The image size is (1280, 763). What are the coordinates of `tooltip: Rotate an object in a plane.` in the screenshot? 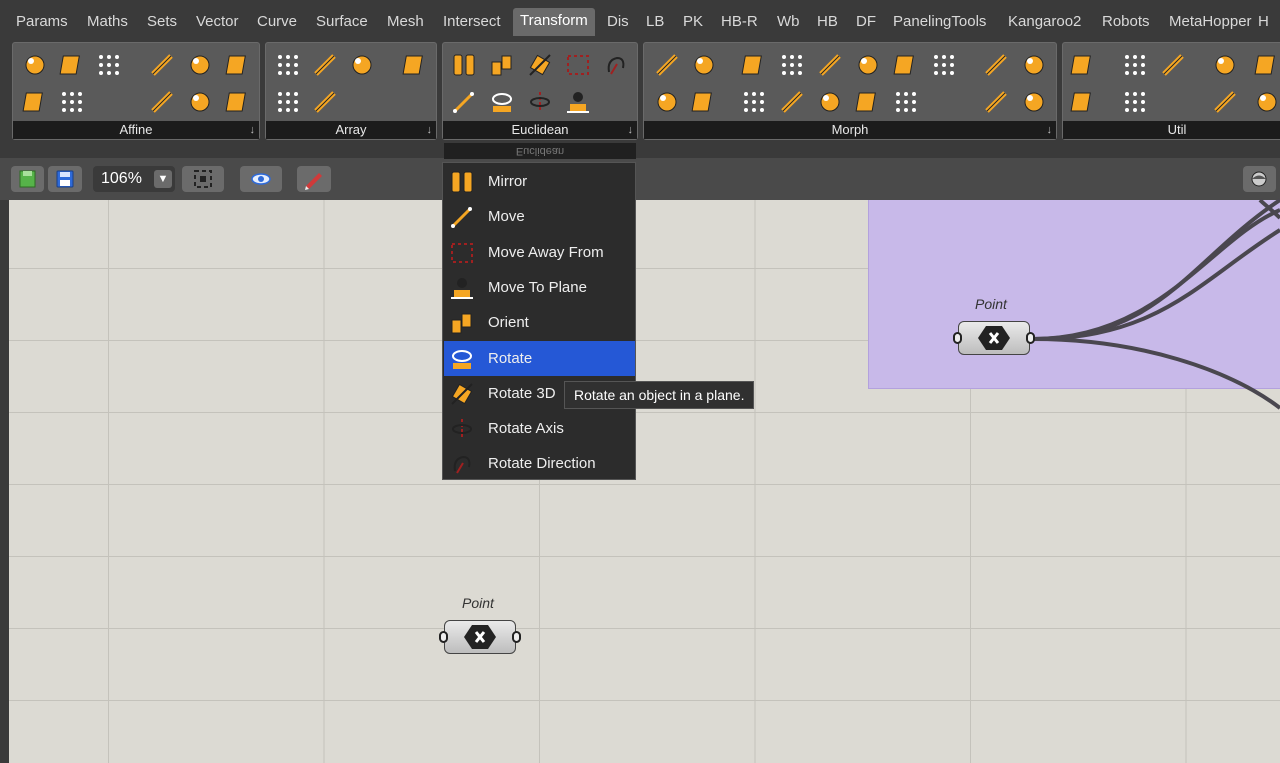 It's located at (659, 395).